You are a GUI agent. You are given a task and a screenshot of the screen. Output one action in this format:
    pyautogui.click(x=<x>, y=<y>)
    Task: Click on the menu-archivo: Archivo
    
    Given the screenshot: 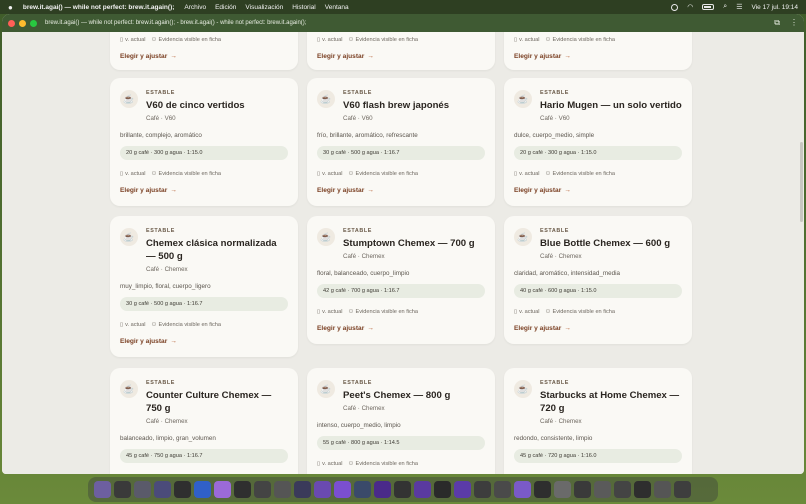 What is the action you would take?
    pyautogui.click(x=195, y=7)
    